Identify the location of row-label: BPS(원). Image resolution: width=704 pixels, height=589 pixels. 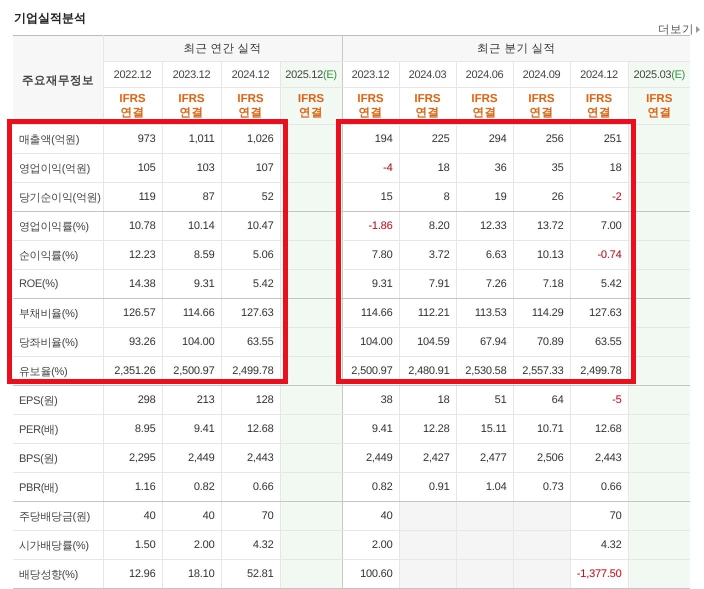
(58, 458).